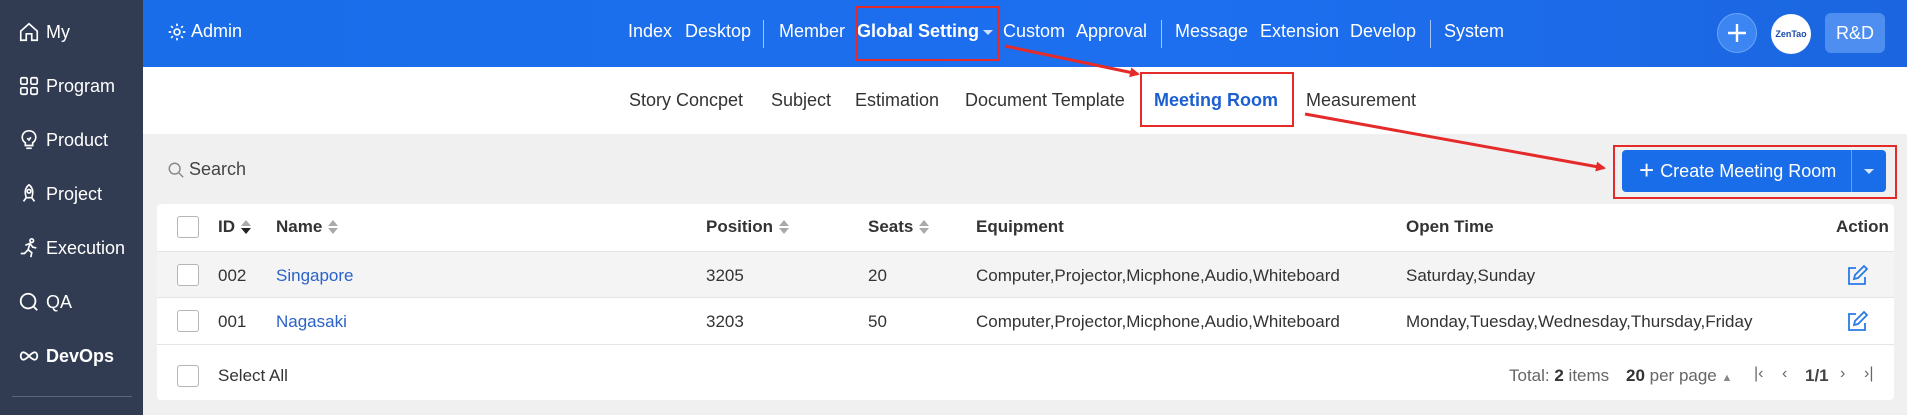  What do you see at coordinates (234, 227) in the screenshot?
I see `column-header-id: ID` at bounding box center [234, 227].